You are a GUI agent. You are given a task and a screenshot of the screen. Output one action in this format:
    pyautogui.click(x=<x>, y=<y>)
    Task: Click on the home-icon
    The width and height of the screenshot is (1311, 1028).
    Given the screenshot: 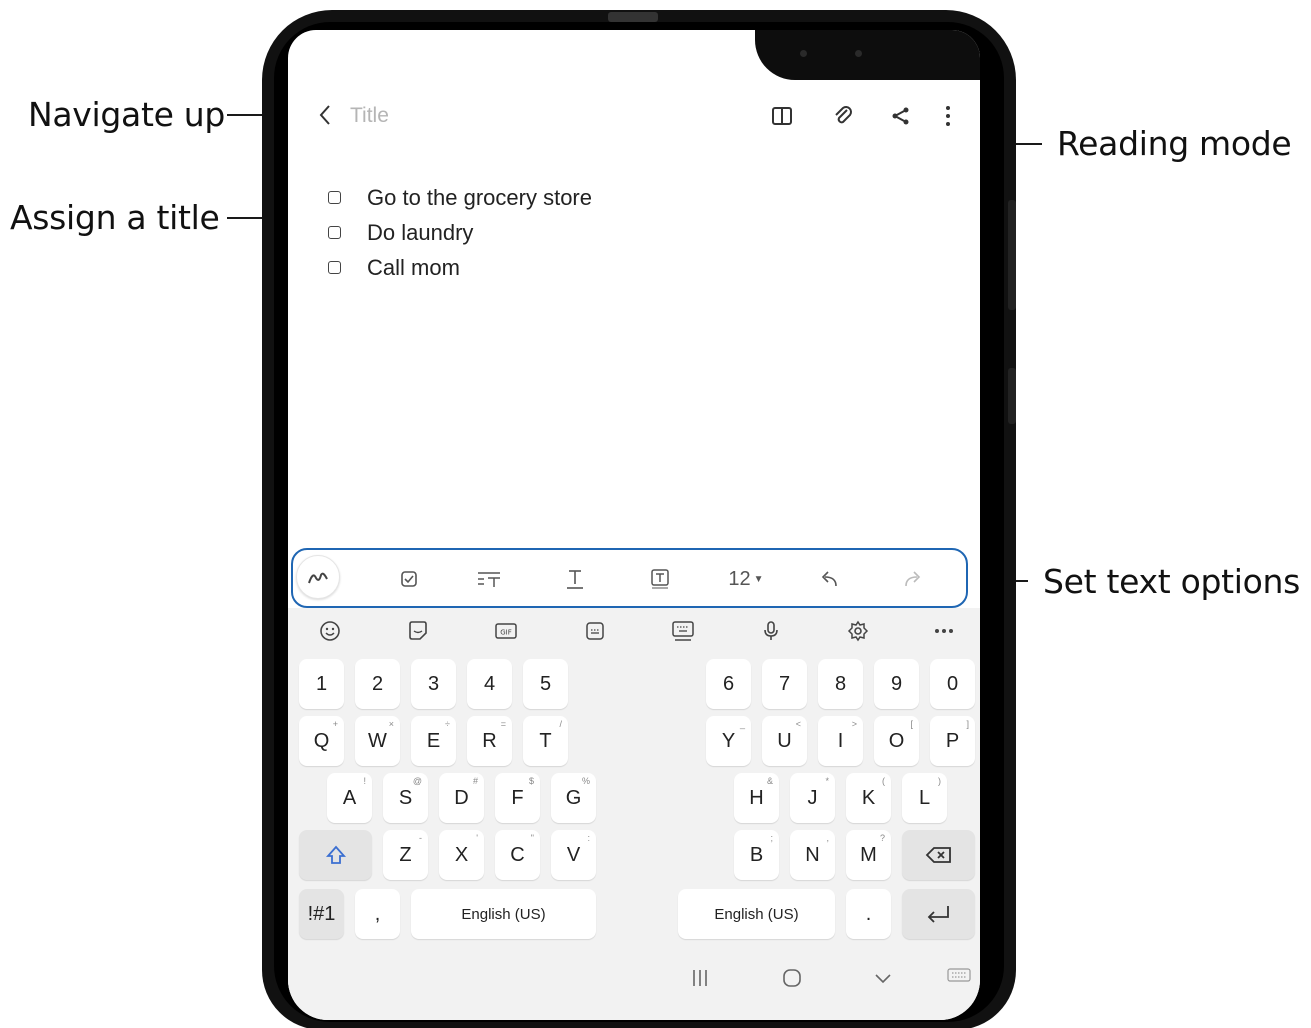 What is the action you would take?
    pyautogui.click(x=792, y=980)
    